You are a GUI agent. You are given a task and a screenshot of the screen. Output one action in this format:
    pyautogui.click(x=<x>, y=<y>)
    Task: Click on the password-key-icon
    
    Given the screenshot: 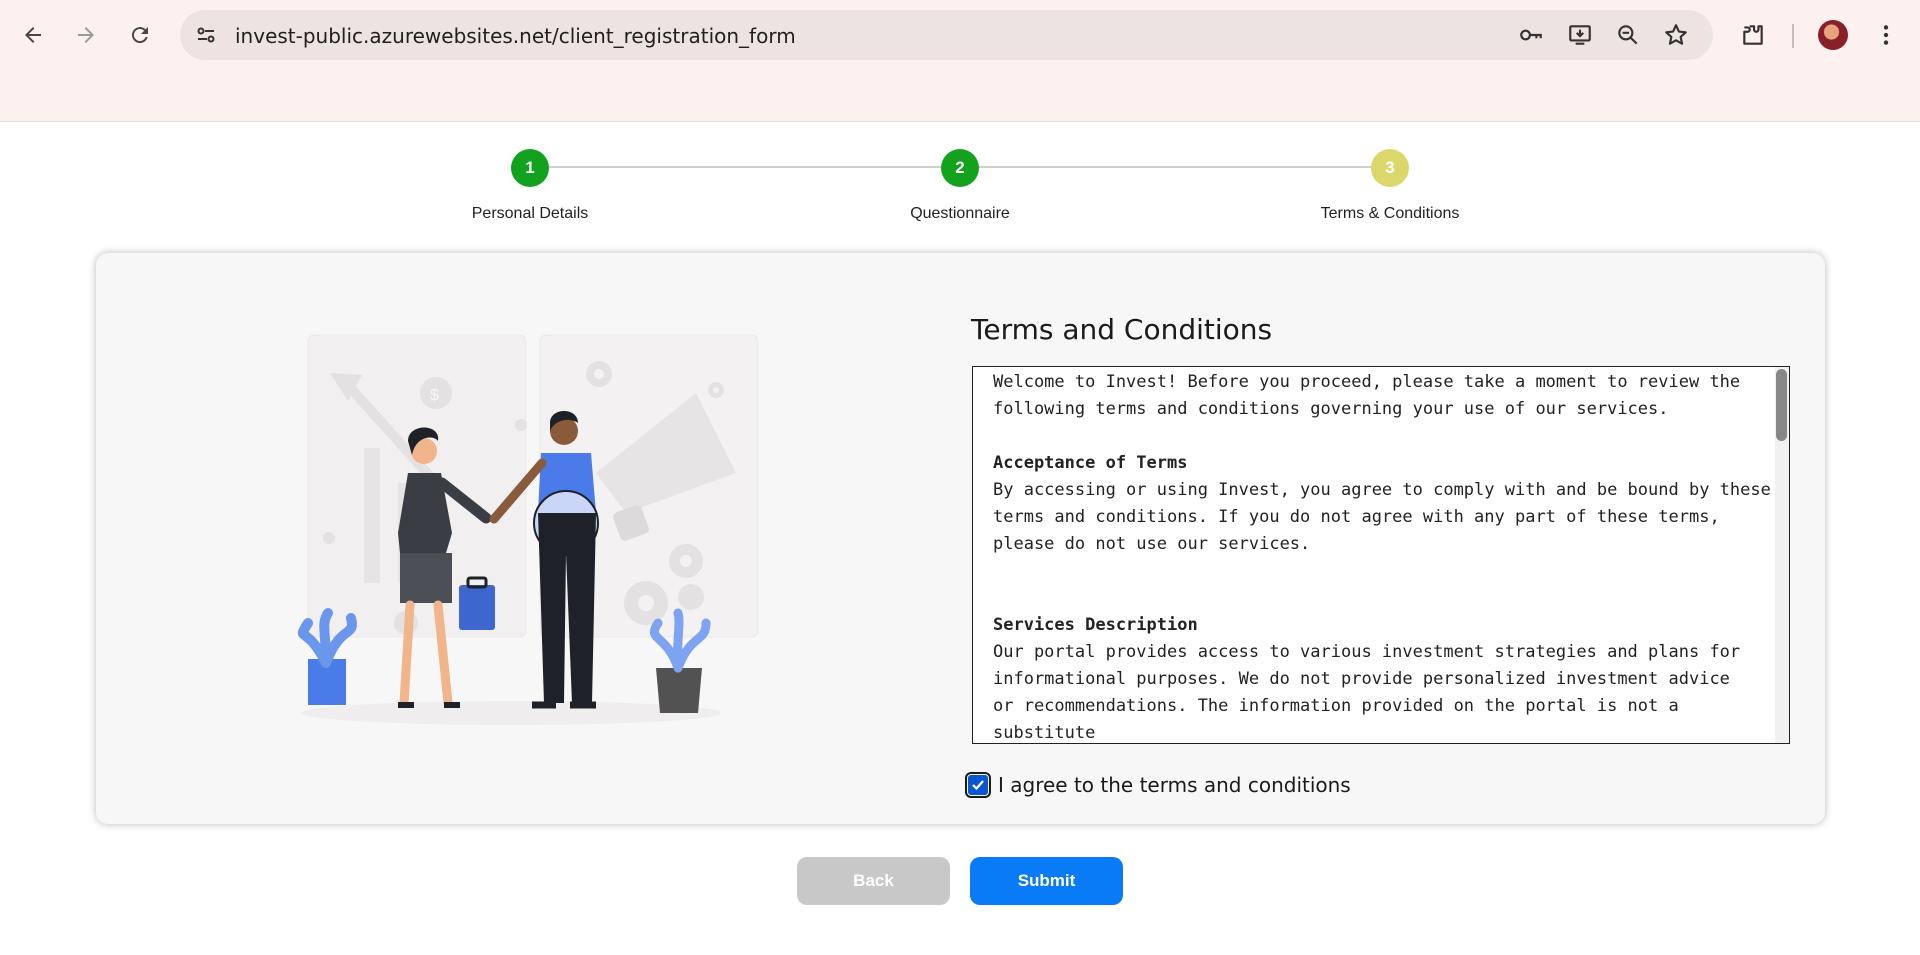 What is the action you would take?
    pyautogui.click(x=1531, y=35)
    